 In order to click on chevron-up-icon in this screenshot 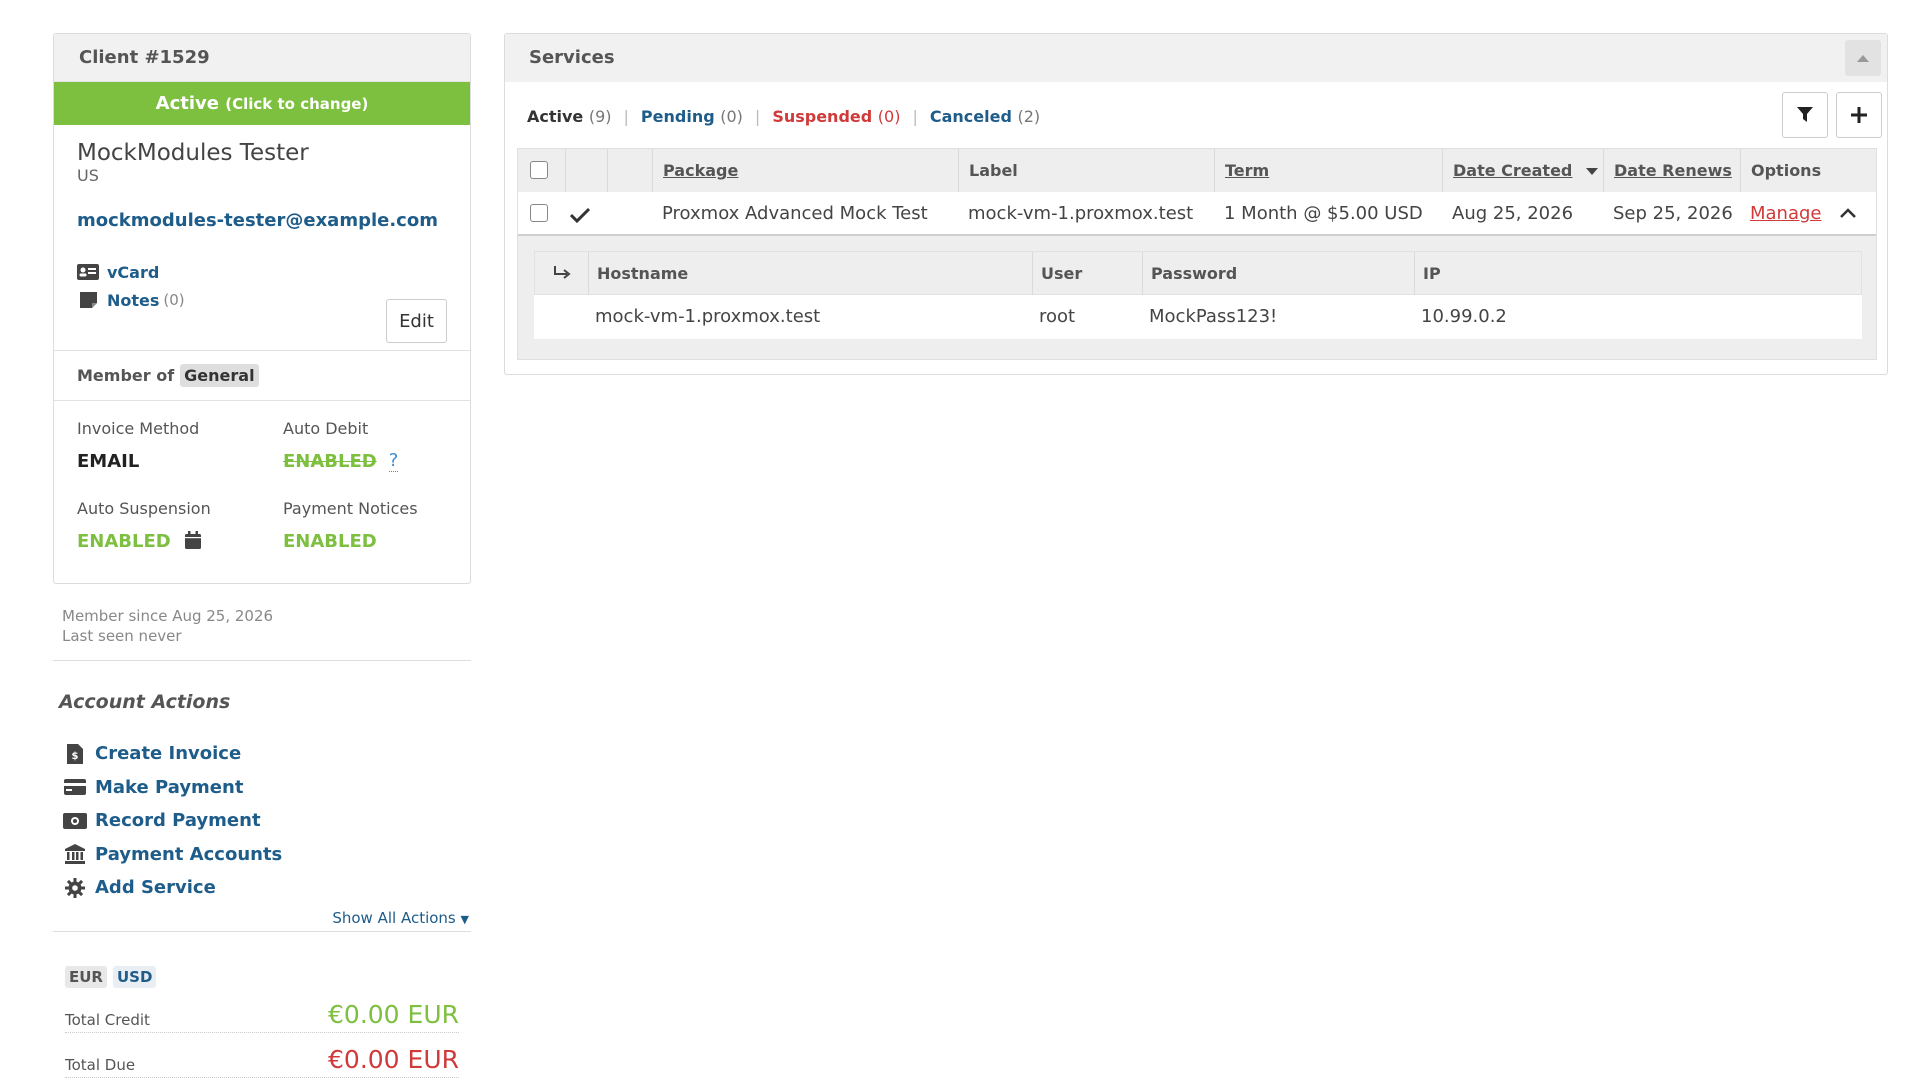, I will do `click(1848, 213)`.